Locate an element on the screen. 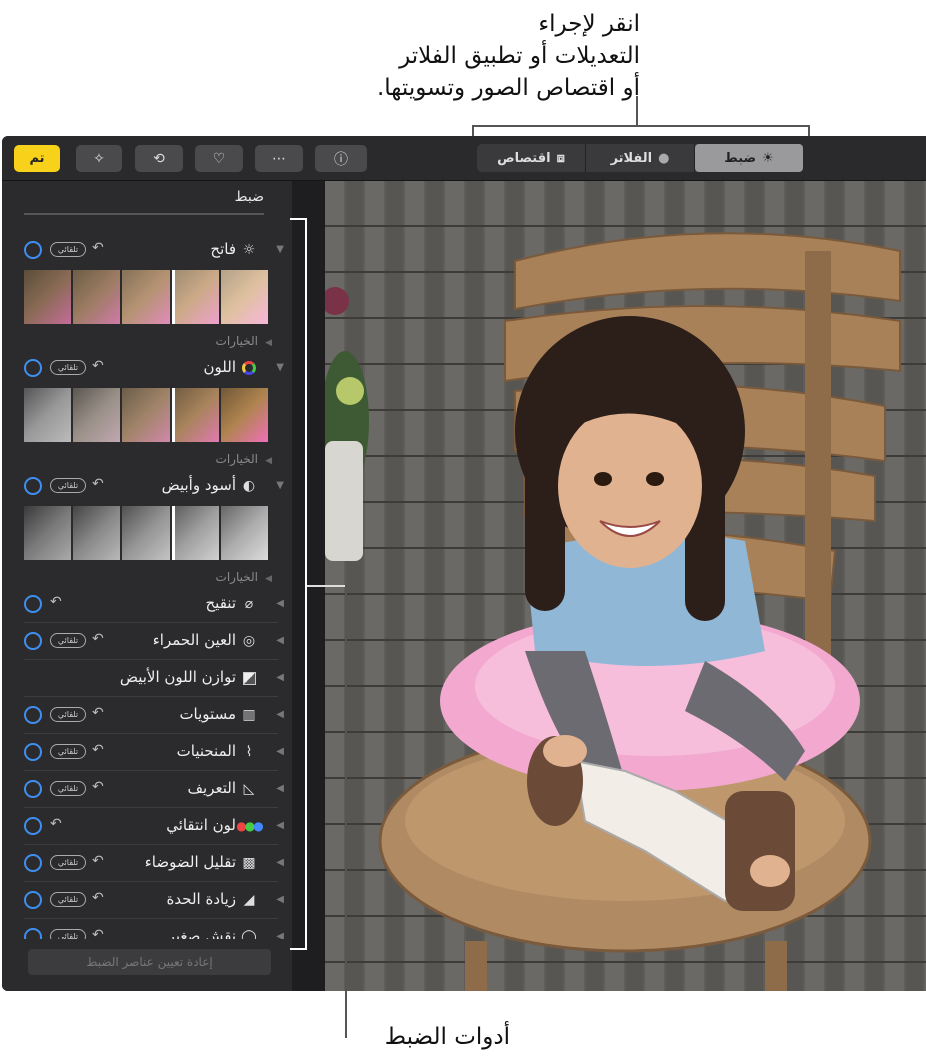 The image size is (926, 1059). toggle-red-eye is located at coordinates (33, 641).